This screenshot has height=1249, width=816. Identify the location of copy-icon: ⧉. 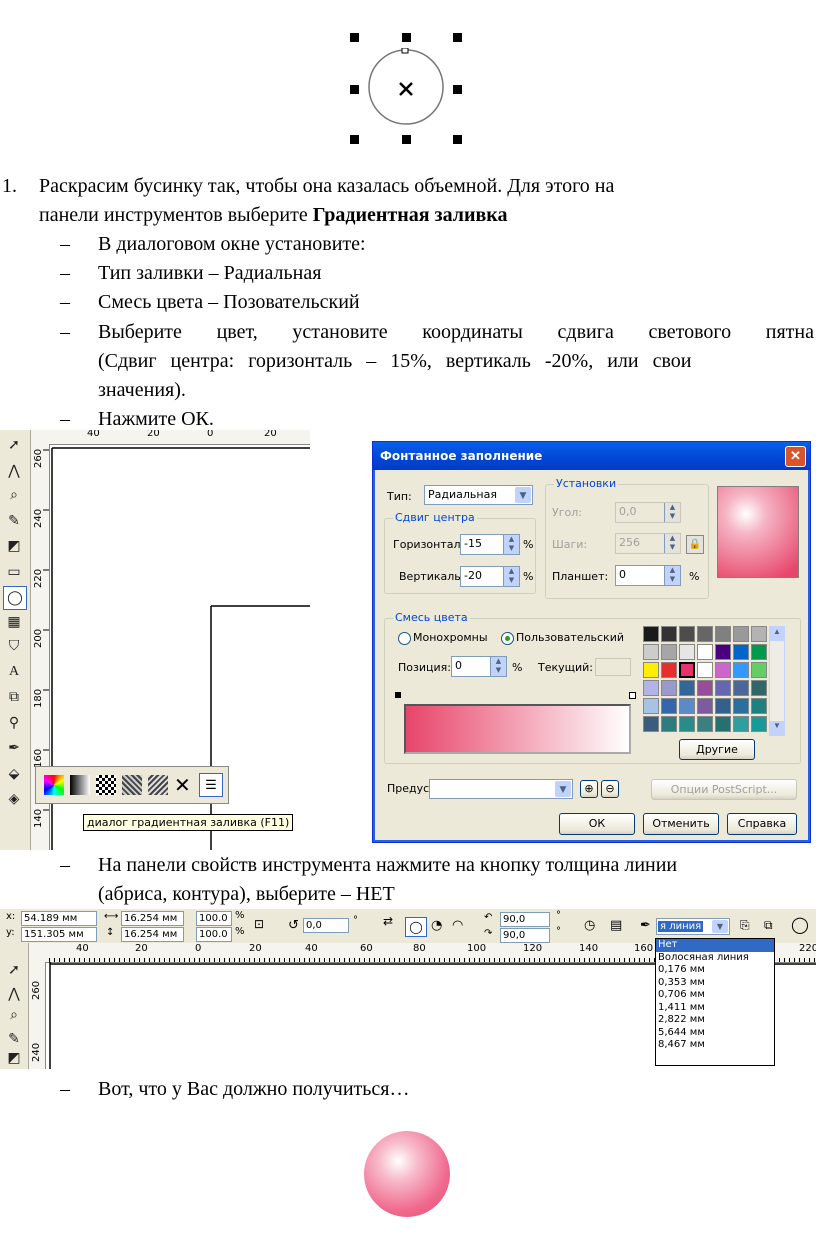
(768, 925).